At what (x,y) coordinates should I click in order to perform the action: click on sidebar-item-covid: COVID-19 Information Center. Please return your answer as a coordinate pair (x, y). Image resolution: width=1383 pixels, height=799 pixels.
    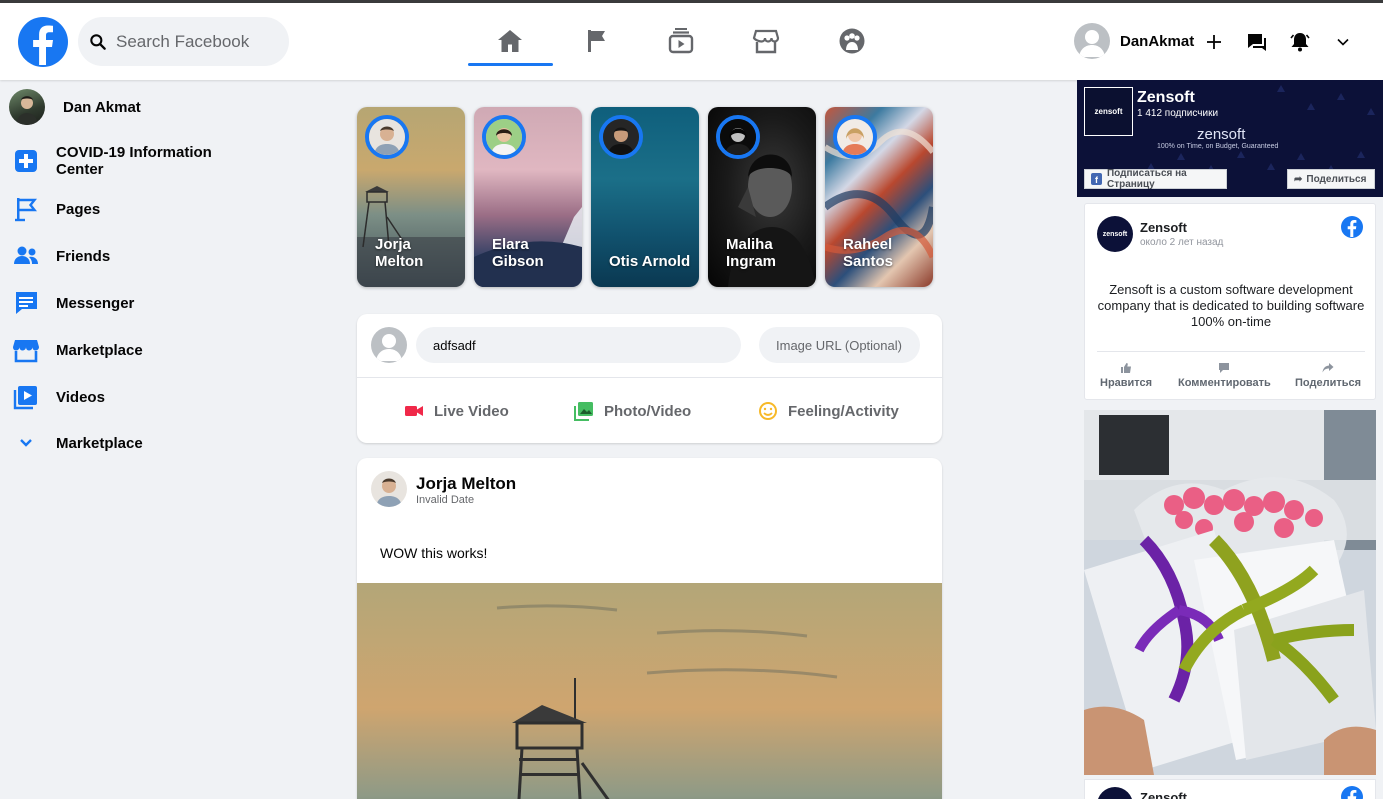
    Looking at the image, I should click on (127, 161).